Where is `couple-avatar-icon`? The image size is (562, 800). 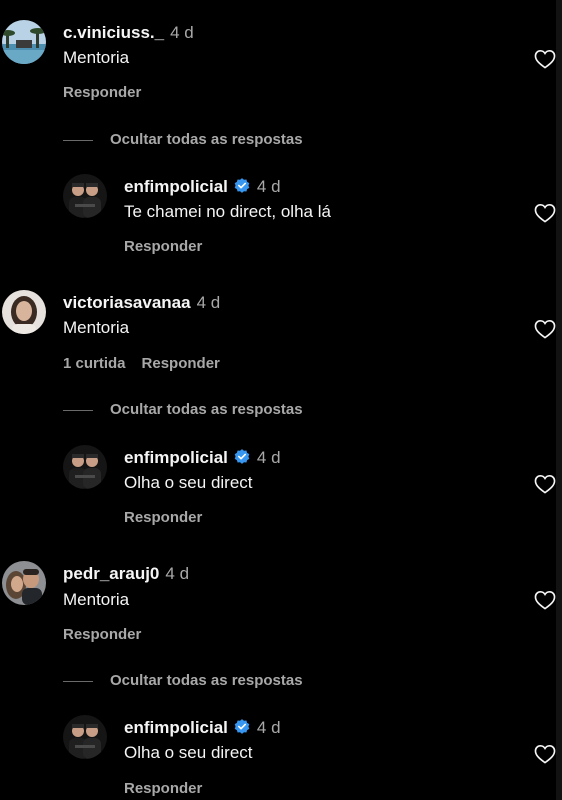
couple-avatar-icon is located at coordinates (24, 583).